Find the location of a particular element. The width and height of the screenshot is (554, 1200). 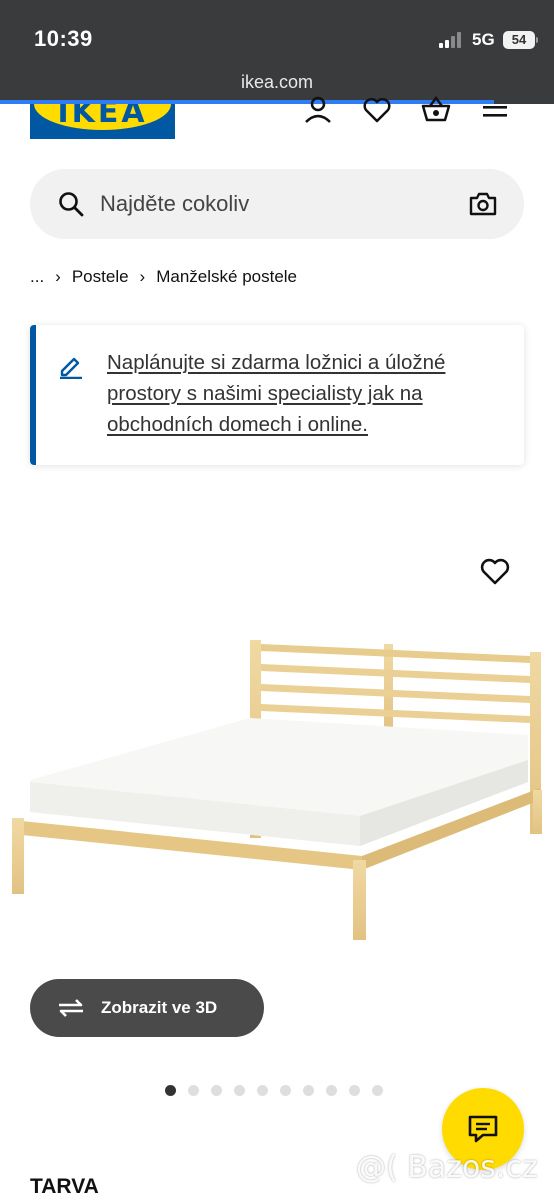

banner-accent is located at coordinates (33, 395).